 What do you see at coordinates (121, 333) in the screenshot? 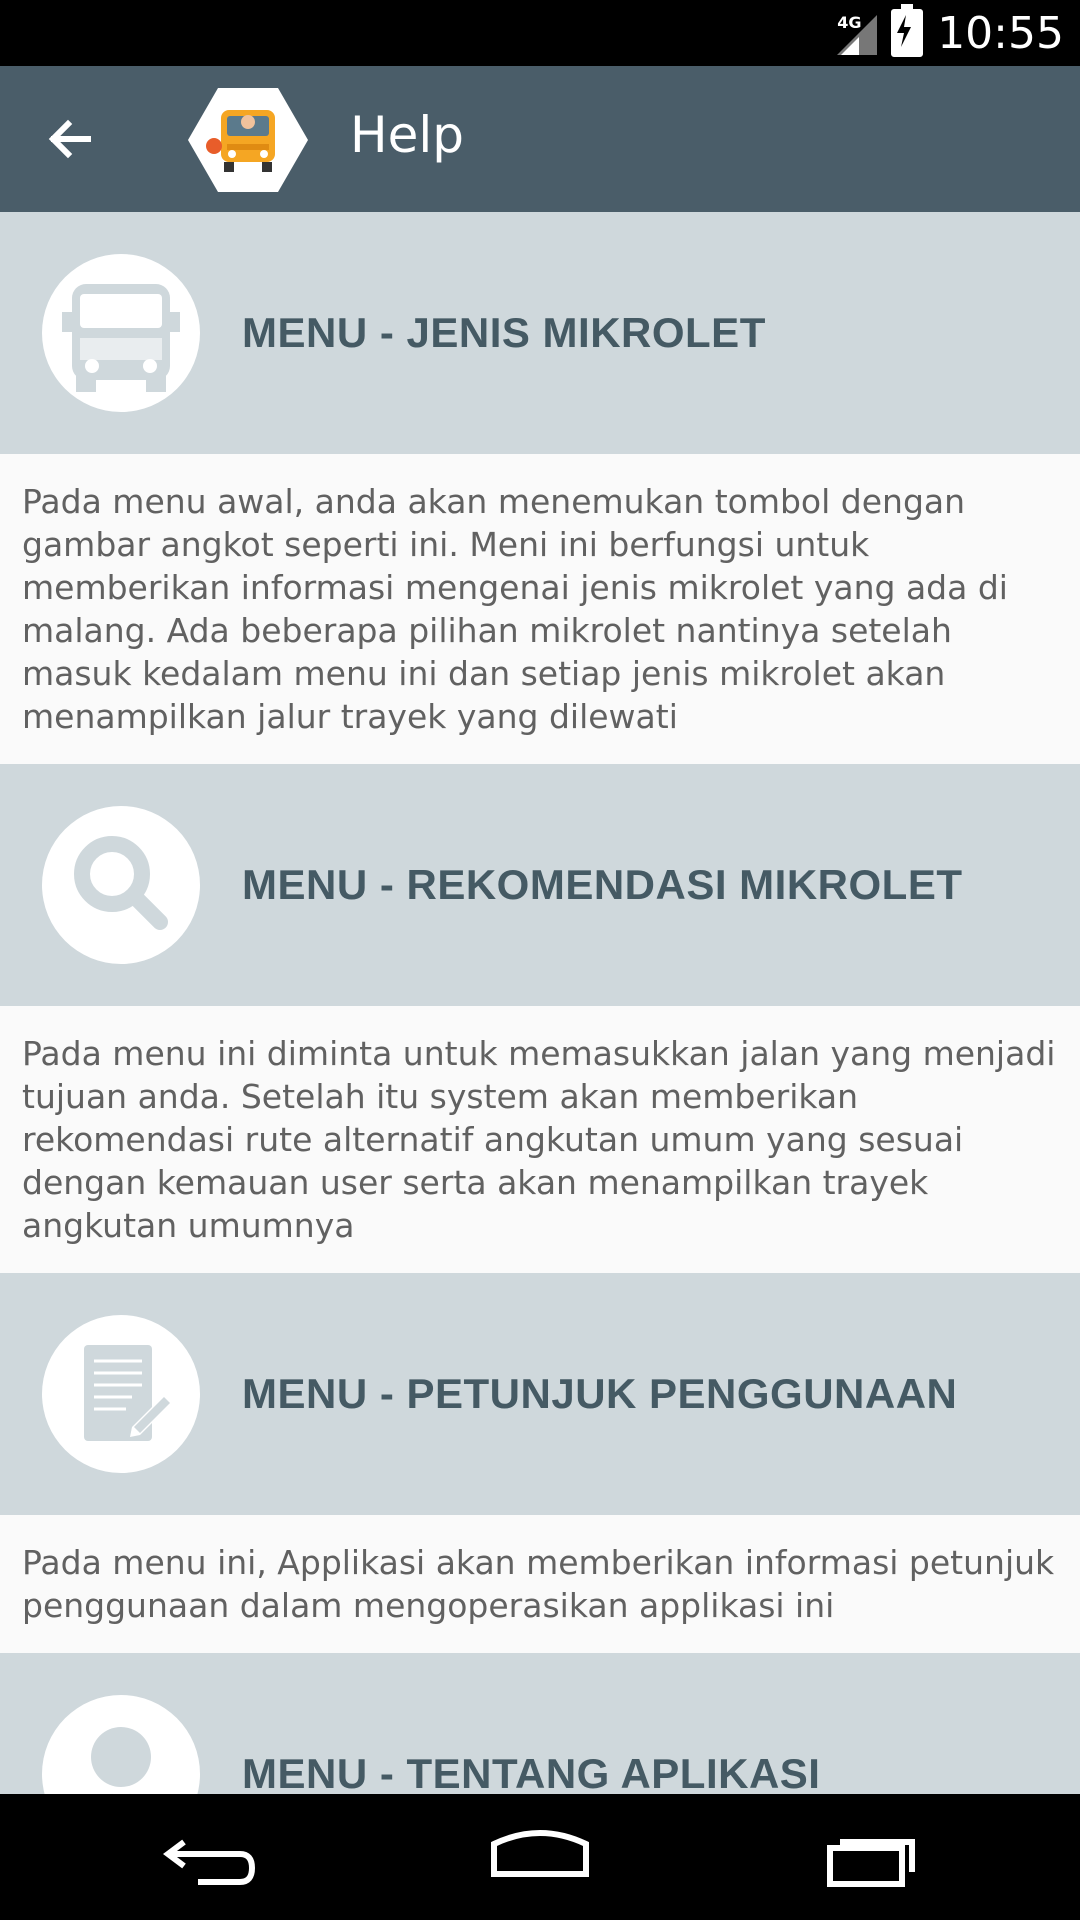
I see `bus-icon` at bounding box center [121, 333].